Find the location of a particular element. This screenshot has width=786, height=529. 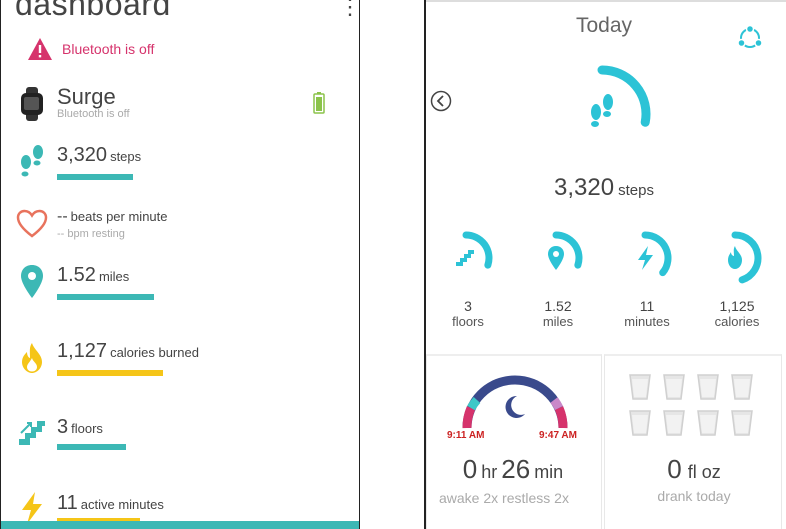

device-name: Surge is located at coordinates (86, 96).